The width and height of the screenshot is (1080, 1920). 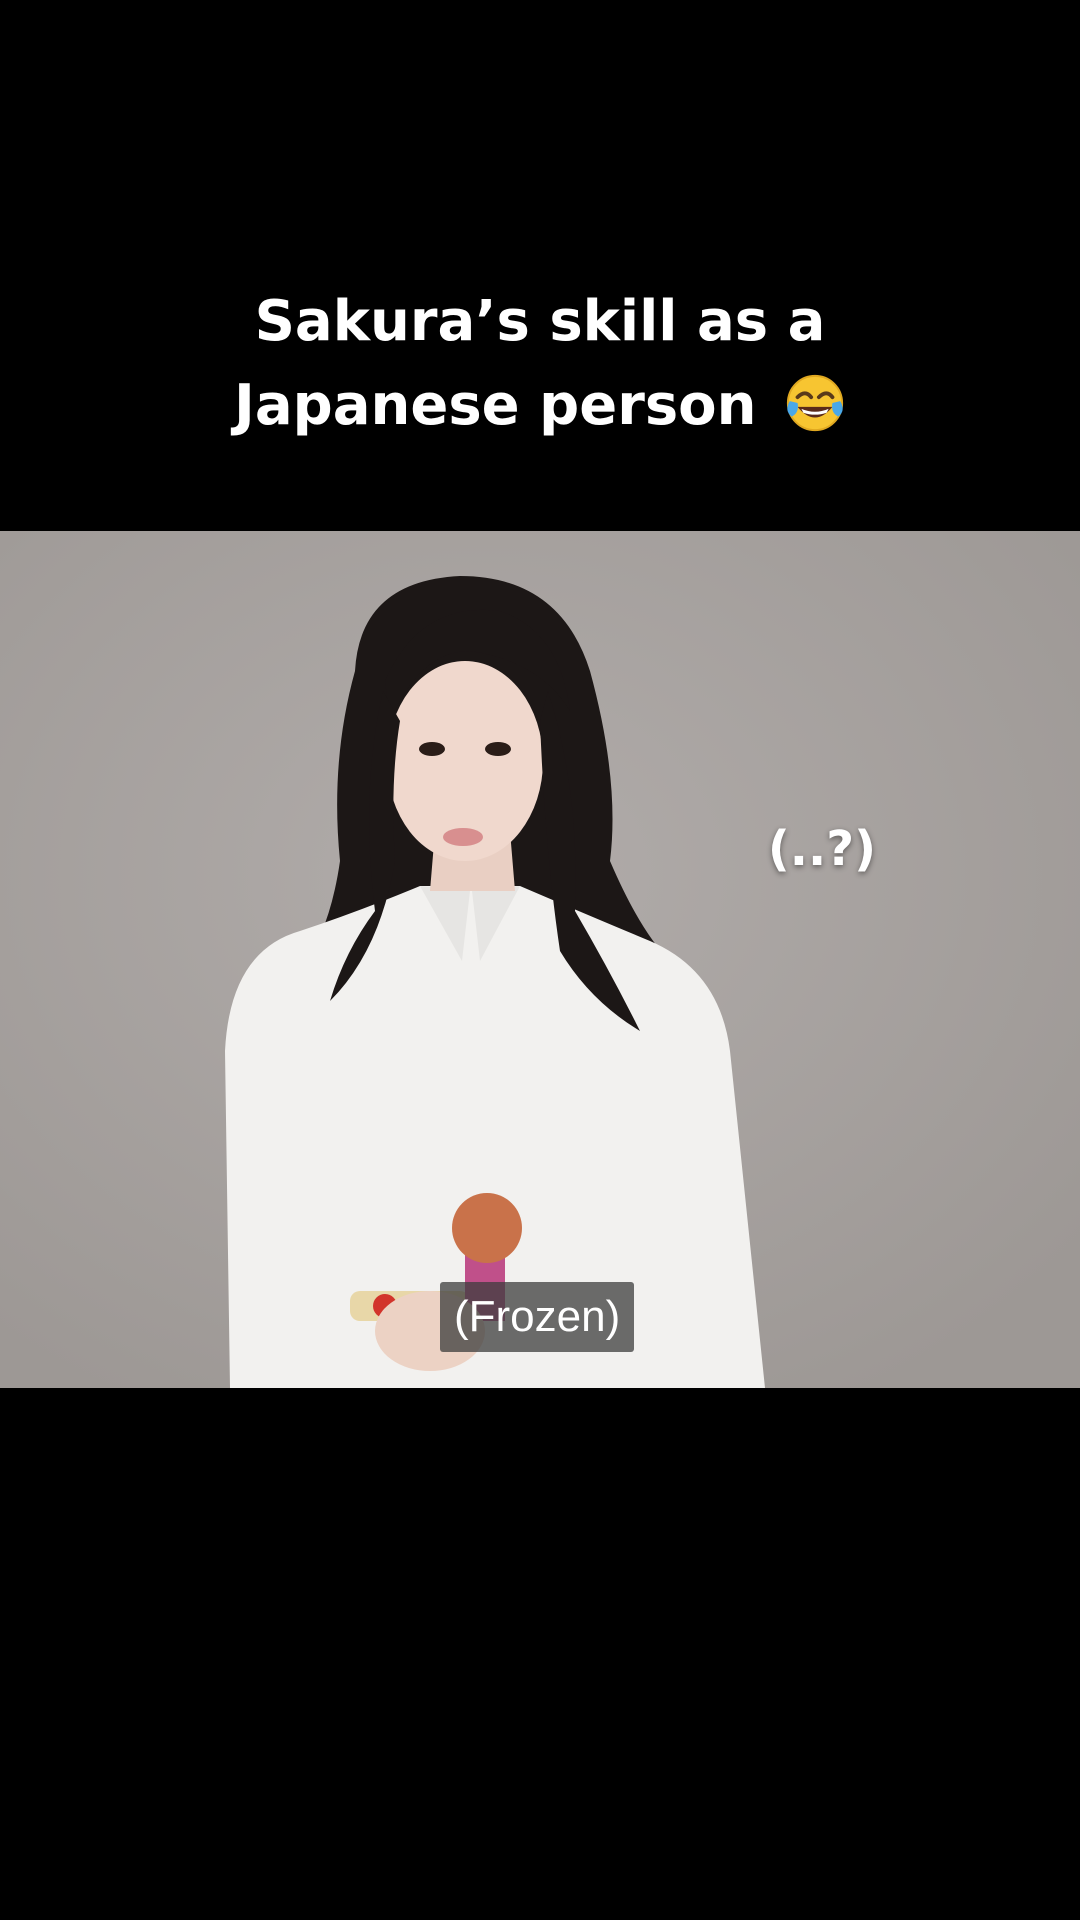 What do you see at coordinates (495, 405) in the screenshot?
I see `caption-line-2: Japanese person` at bounding box center [495, 405].